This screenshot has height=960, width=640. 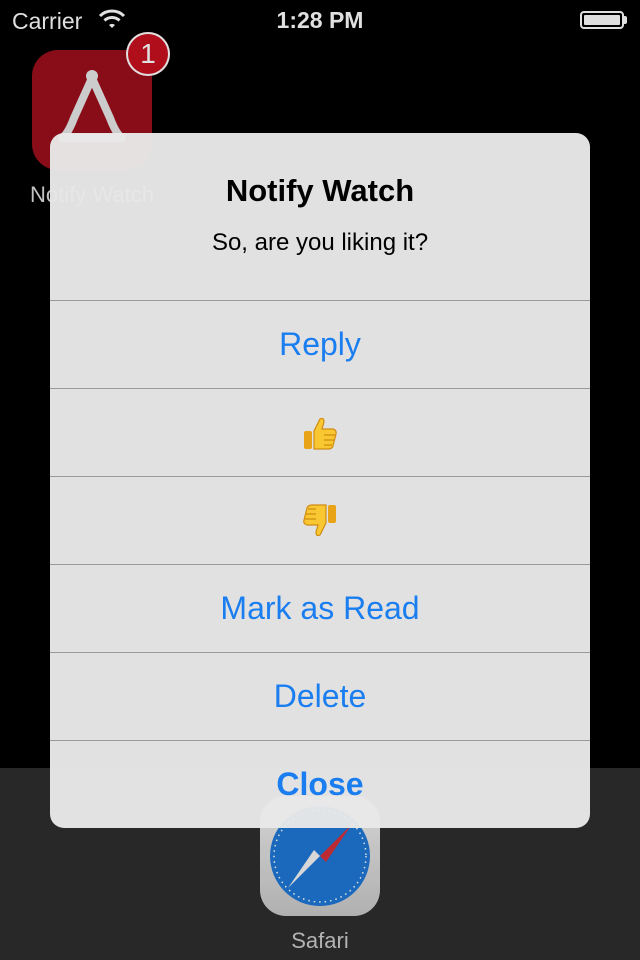 I want to click on mark-as-read-button: Mark as Read, so click(x=320, y=608).